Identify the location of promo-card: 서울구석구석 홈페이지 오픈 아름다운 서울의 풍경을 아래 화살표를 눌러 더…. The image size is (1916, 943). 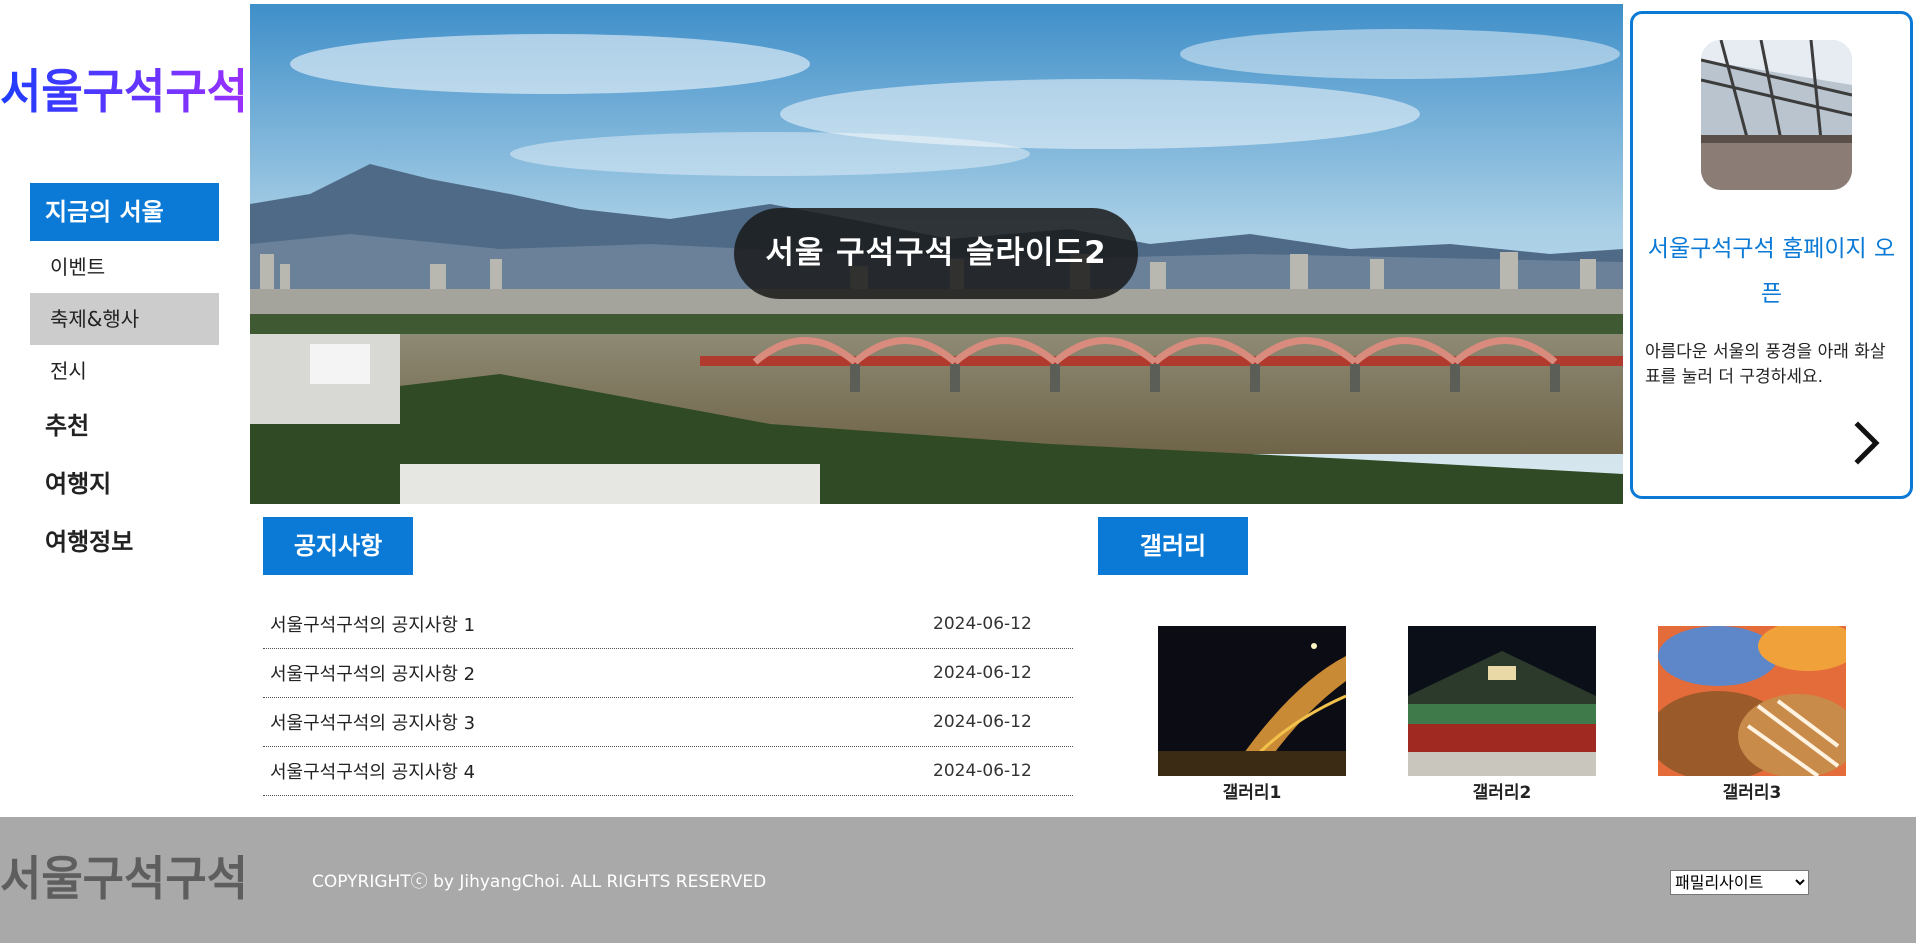
(1771, 255).